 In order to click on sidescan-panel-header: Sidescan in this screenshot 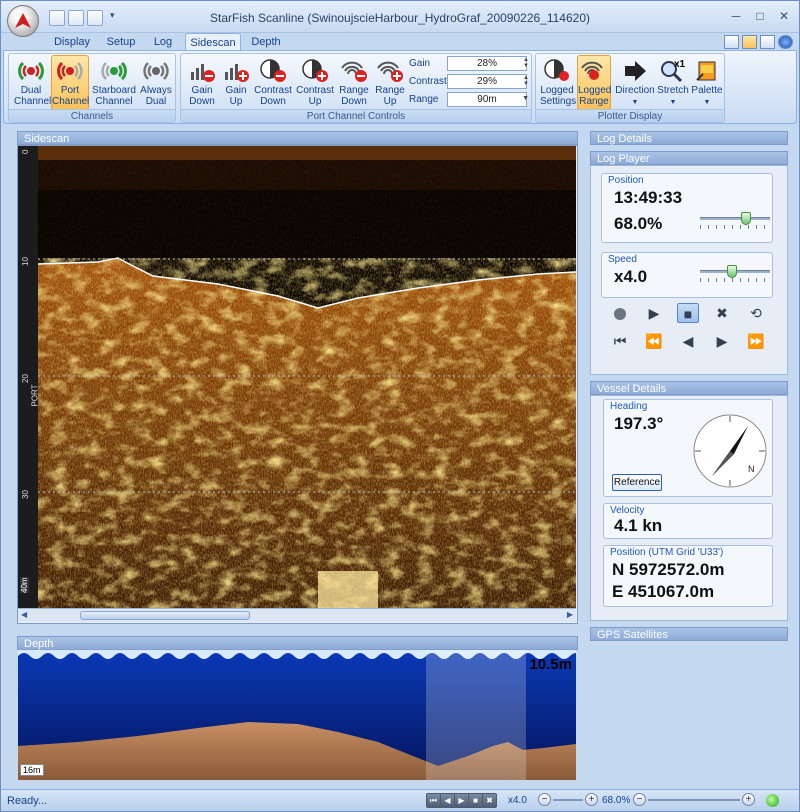, I will do `click(297, 138)`.